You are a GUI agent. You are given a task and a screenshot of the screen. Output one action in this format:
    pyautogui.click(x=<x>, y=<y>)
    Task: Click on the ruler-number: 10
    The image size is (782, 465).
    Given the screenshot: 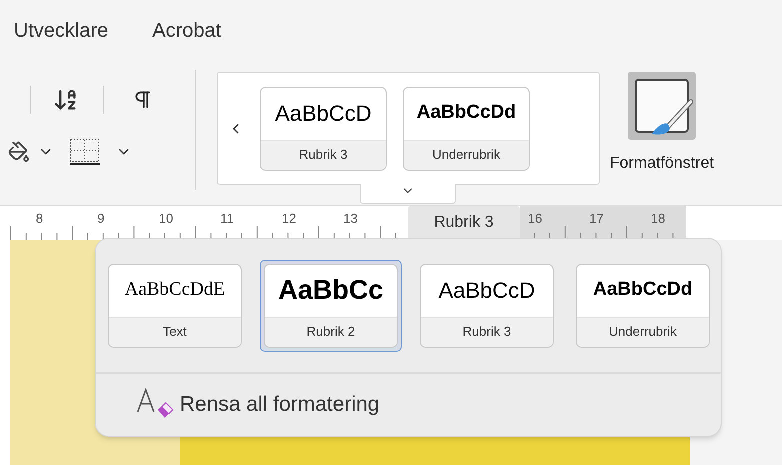 What is the action you would take?
    pyautogui.click(x=166, y=219)
    